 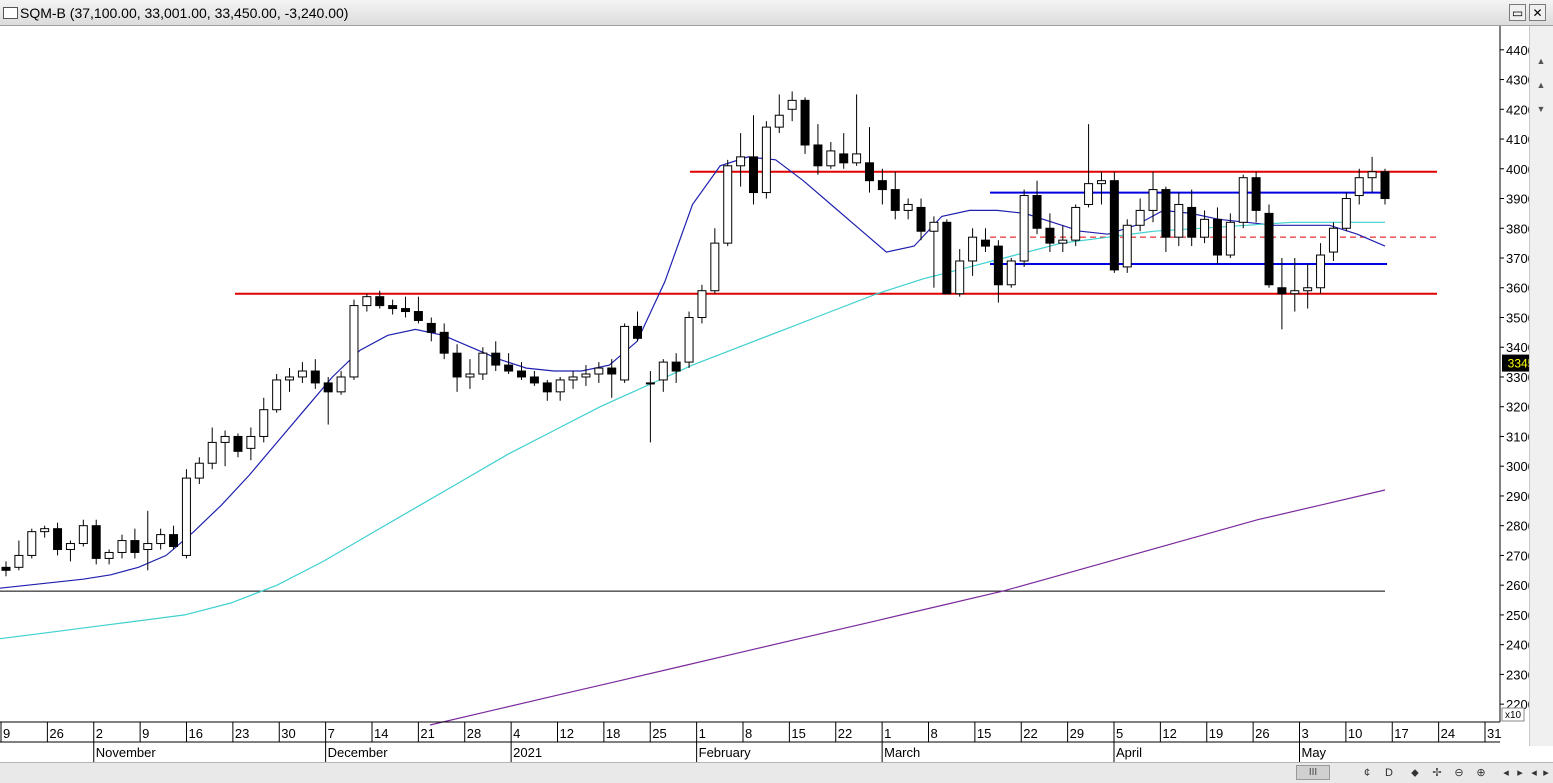 I want to click on x-tick-label: 14, so click(x=381, y=733).